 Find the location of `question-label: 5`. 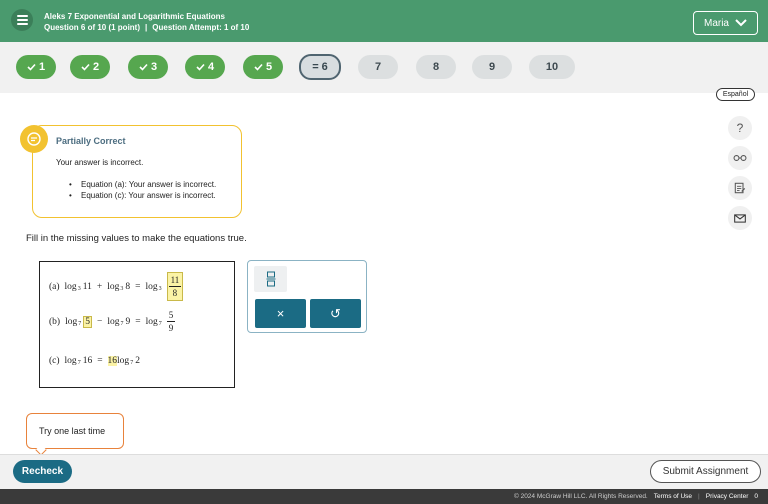

question-label: 5 is located at coordinates (269, 67).